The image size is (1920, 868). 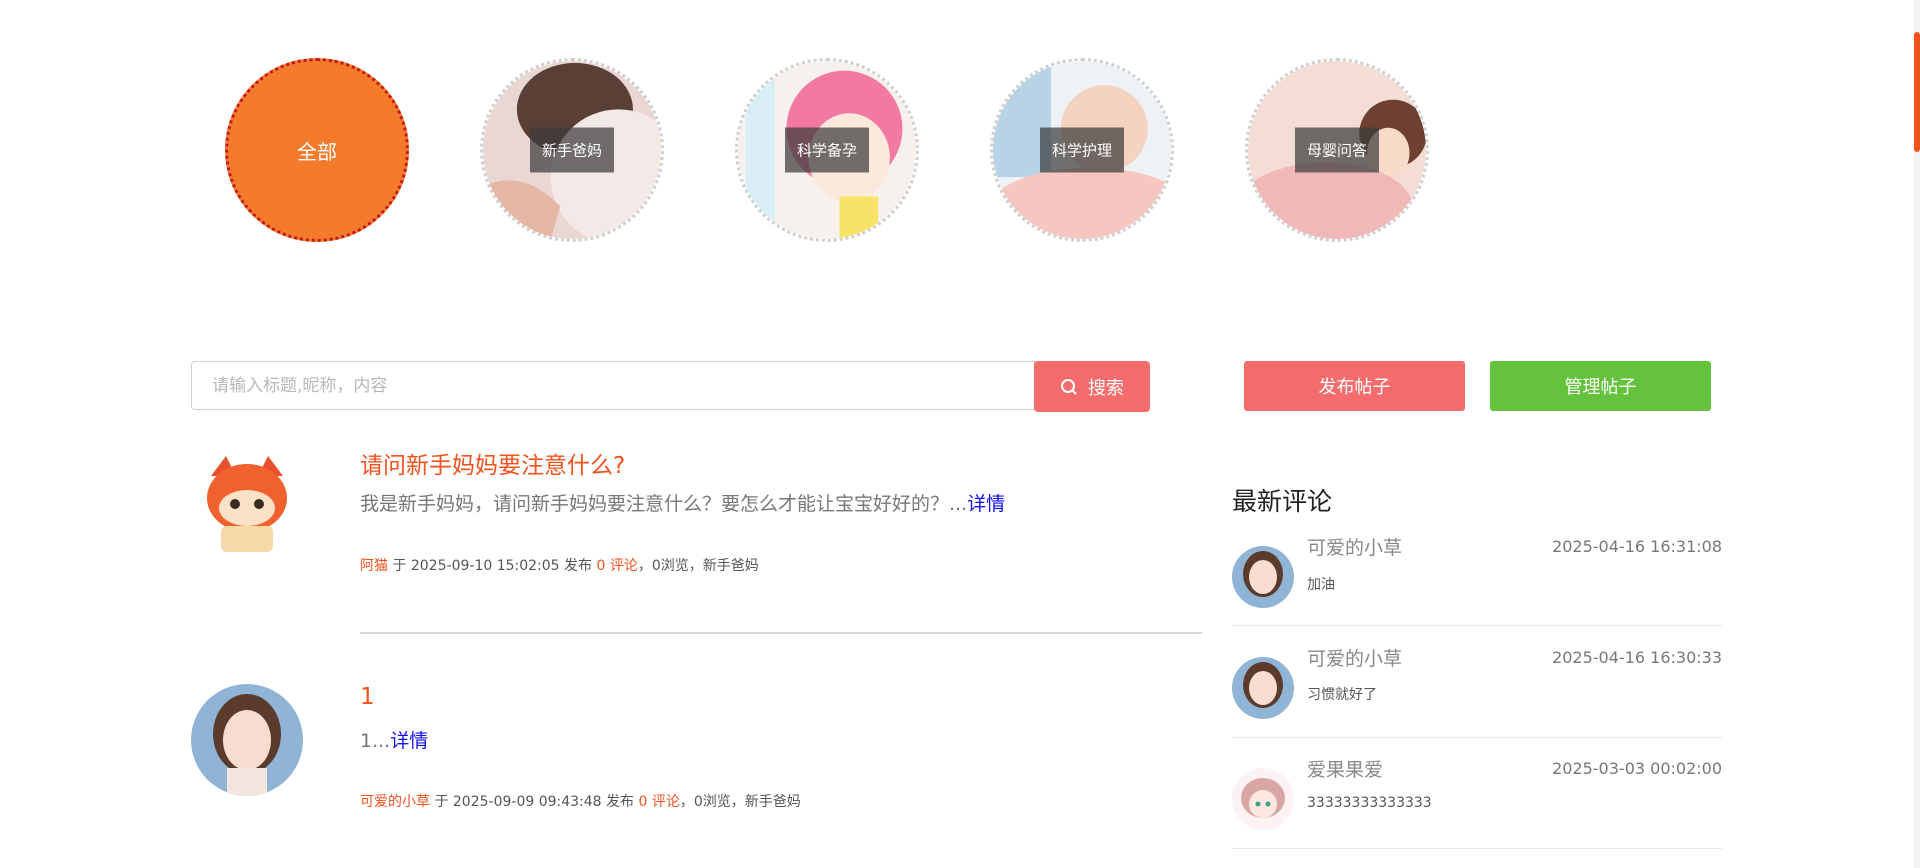 What do you see at coordinates (492, 463) in the screenshot?
I see `post-title: 请问新手妈妈要注意什么?` at bounding box center [492, 463].